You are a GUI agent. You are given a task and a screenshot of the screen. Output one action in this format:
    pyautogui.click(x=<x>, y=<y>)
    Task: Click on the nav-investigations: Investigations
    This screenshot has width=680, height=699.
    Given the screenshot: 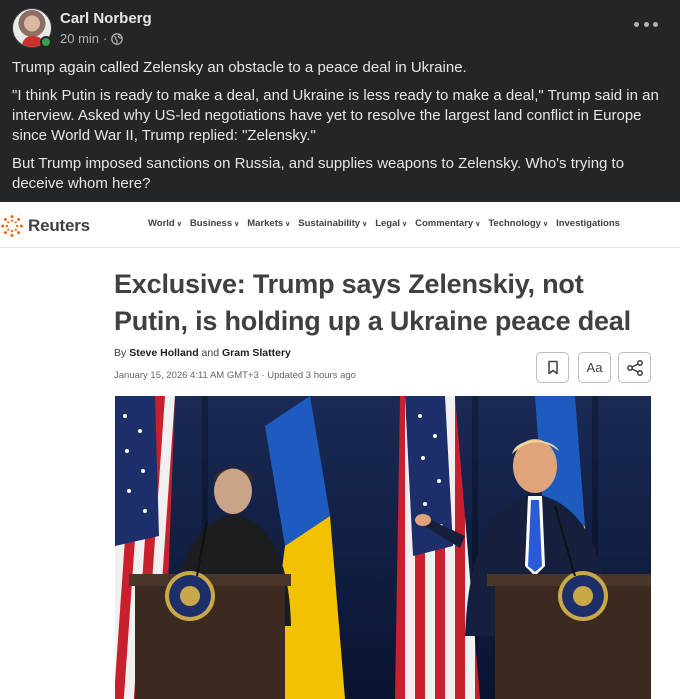 What is the action you would take?
    pyautogui.click(x=588, y=223)
    